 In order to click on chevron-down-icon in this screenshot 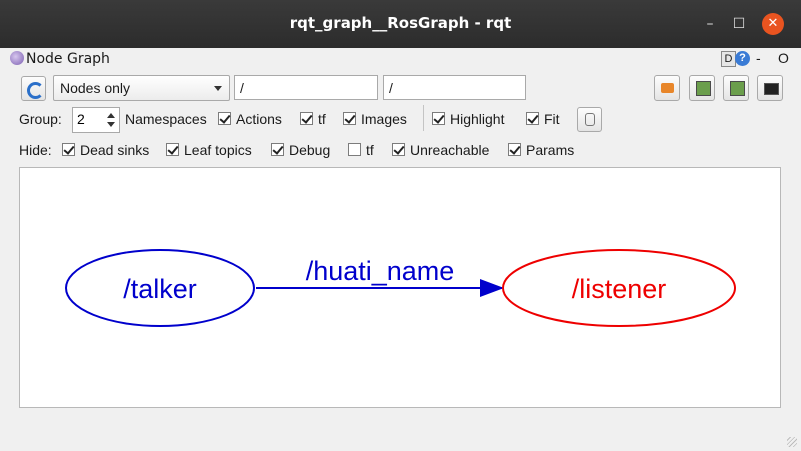, I will do `click(218, 88)`.